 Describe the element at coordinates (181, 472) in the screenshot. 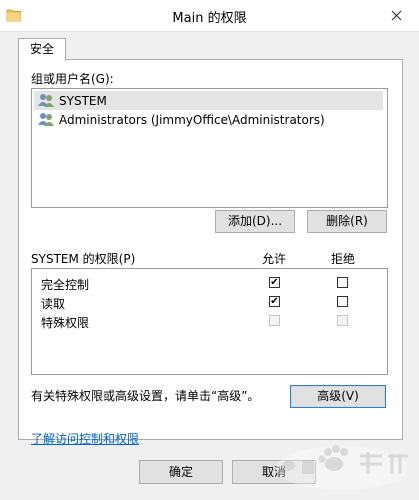

I see `ok-button: 确定` at that location.